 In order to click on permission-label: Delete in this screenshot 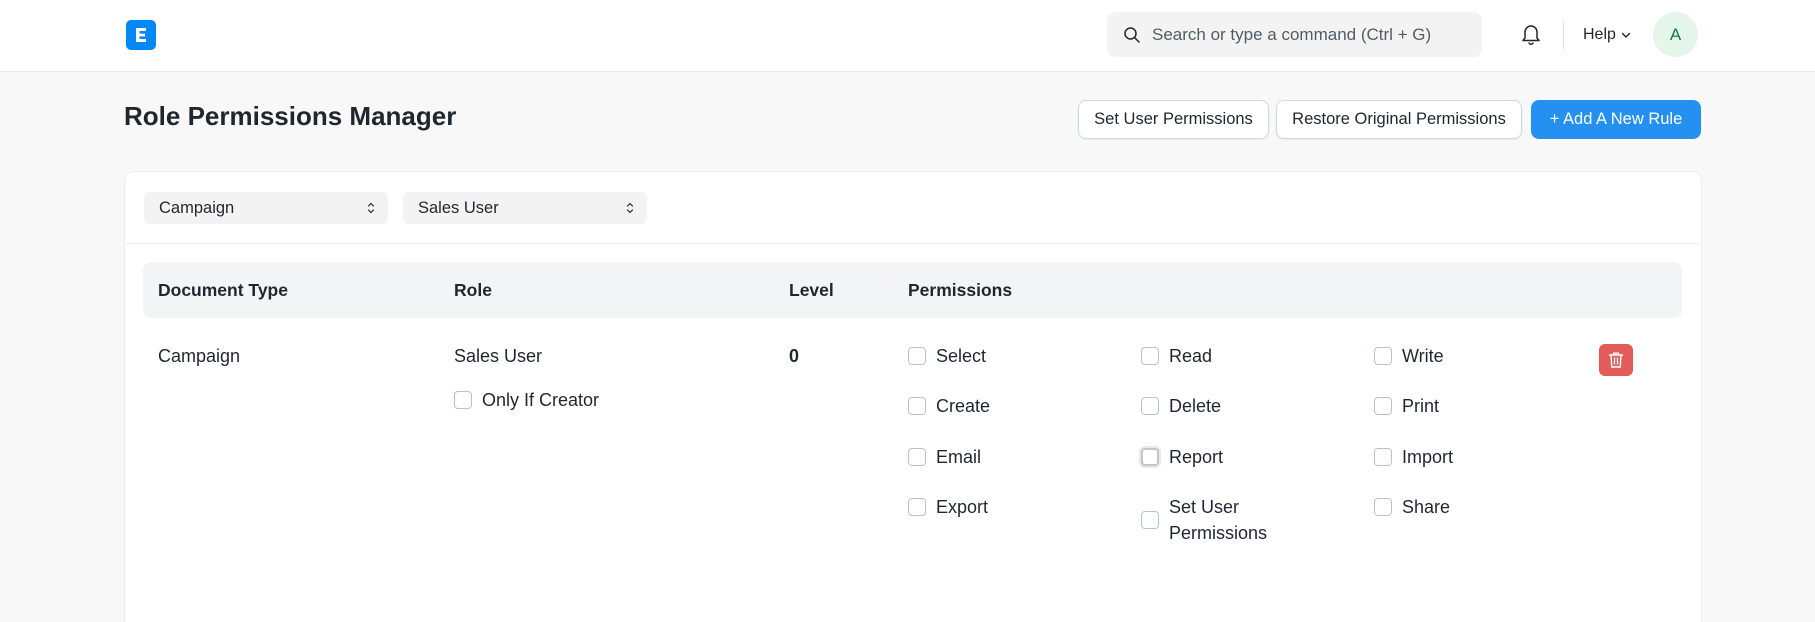, I will do `click(1195, 406)`.